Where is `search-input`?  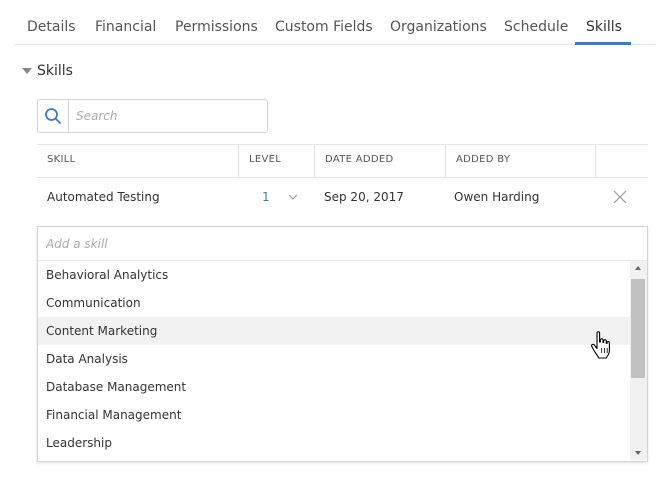
search-input is located at coordinates (168, 116).